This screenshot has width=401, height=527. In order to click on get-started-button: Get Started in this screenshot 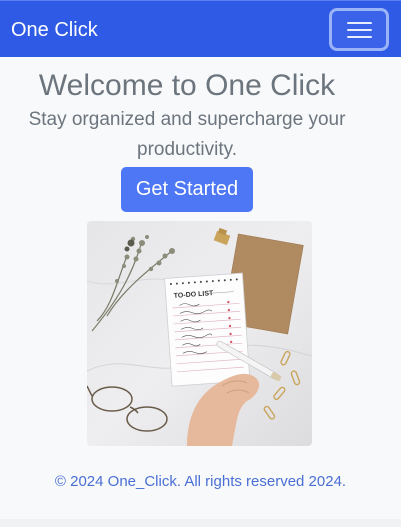, I will do `click(187, 189)`.